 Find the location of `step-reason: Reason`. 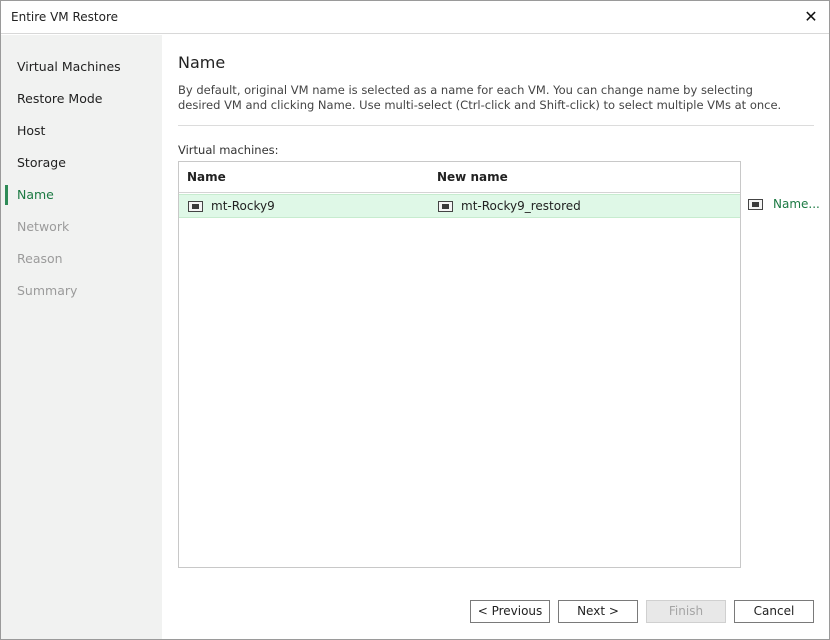

step-reason: Reason is located at coordinates (40, 258).